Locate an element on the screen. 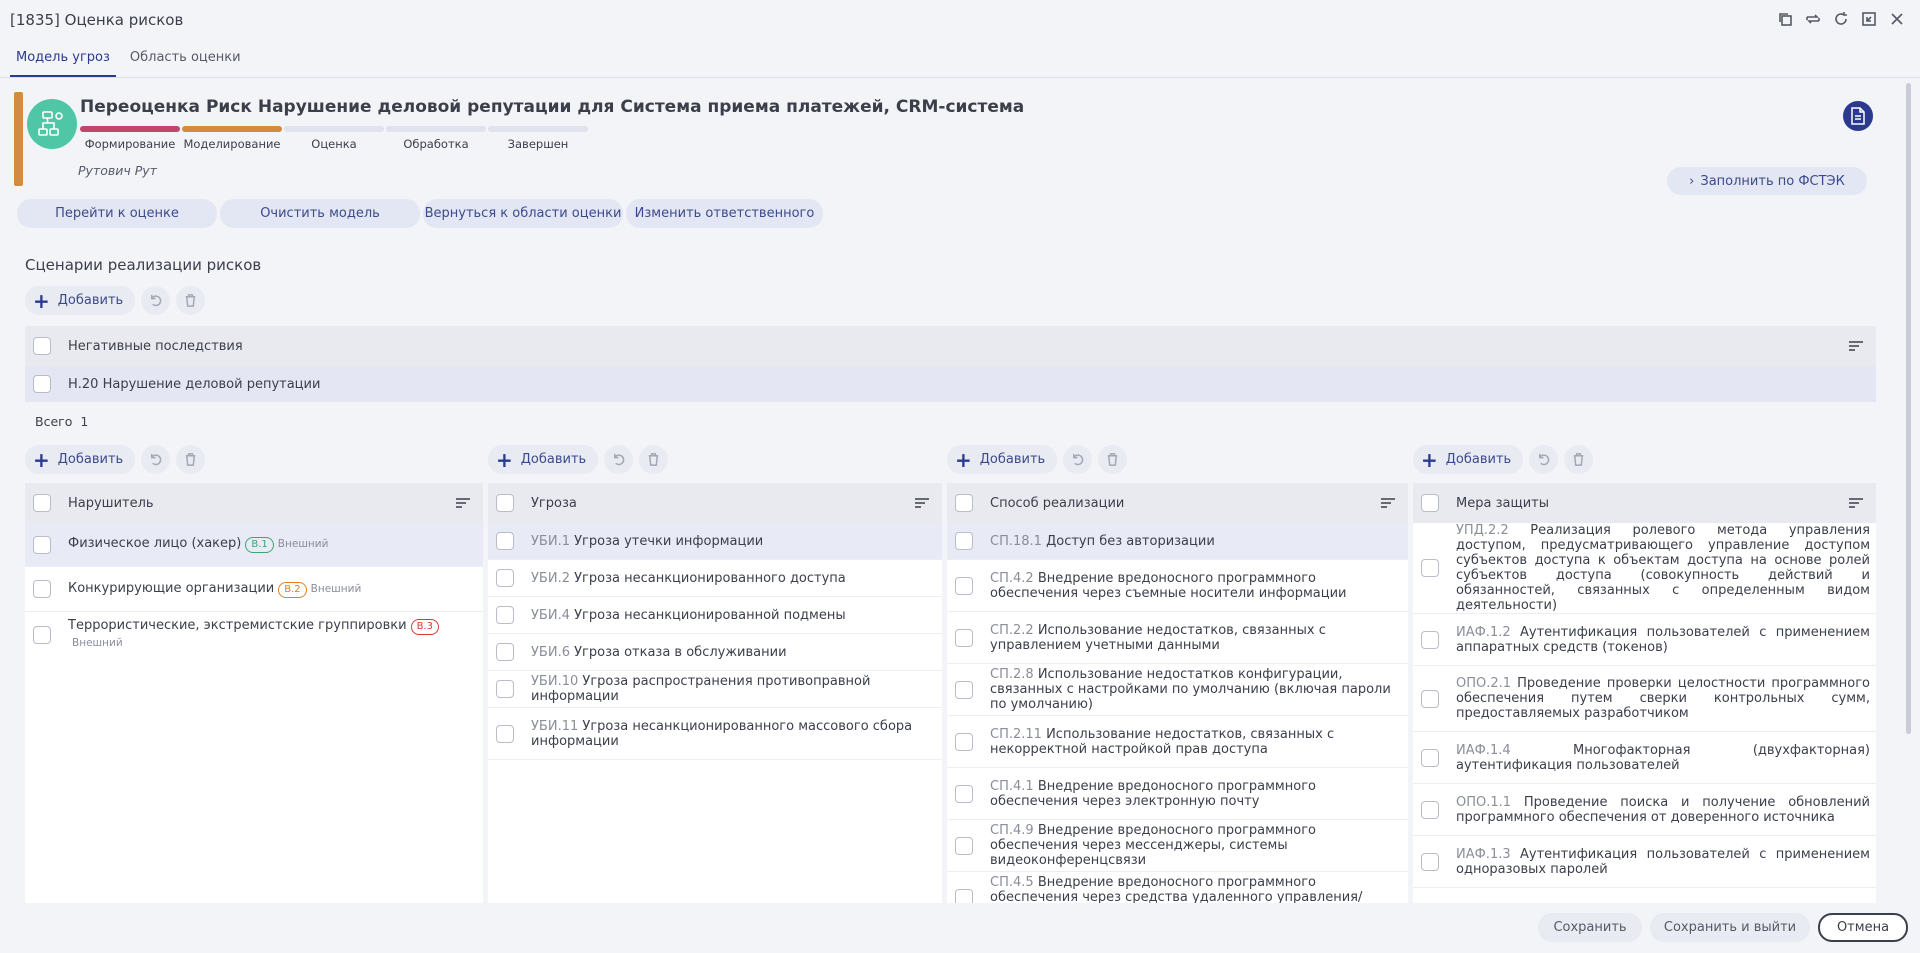 This screenshot has height=953, width=1920. save-exit-button: Сохранить и выйти is located at coordinates (1730, 927).